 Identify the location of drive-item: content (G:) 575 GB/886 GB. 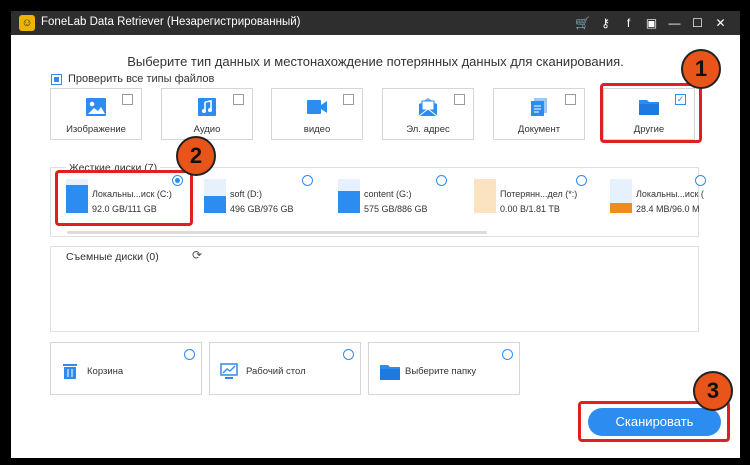
(403, 202).